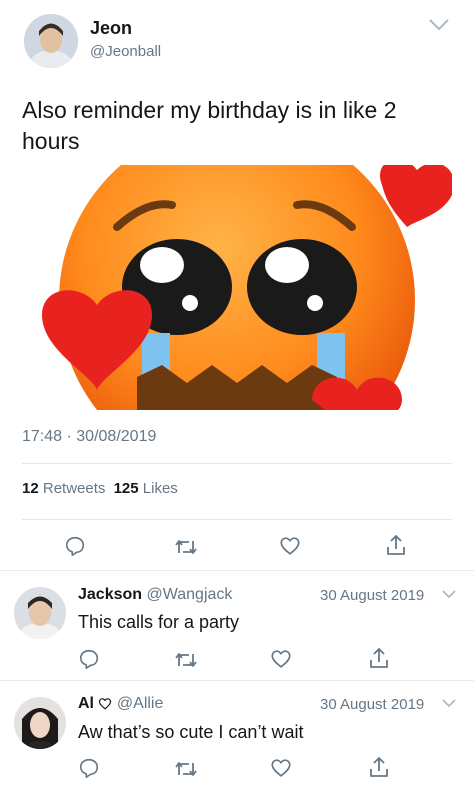 The width and height of the screenshot is (474, 790). I want to click on reply-author-handle: @Wangjack, so click(190, 594).